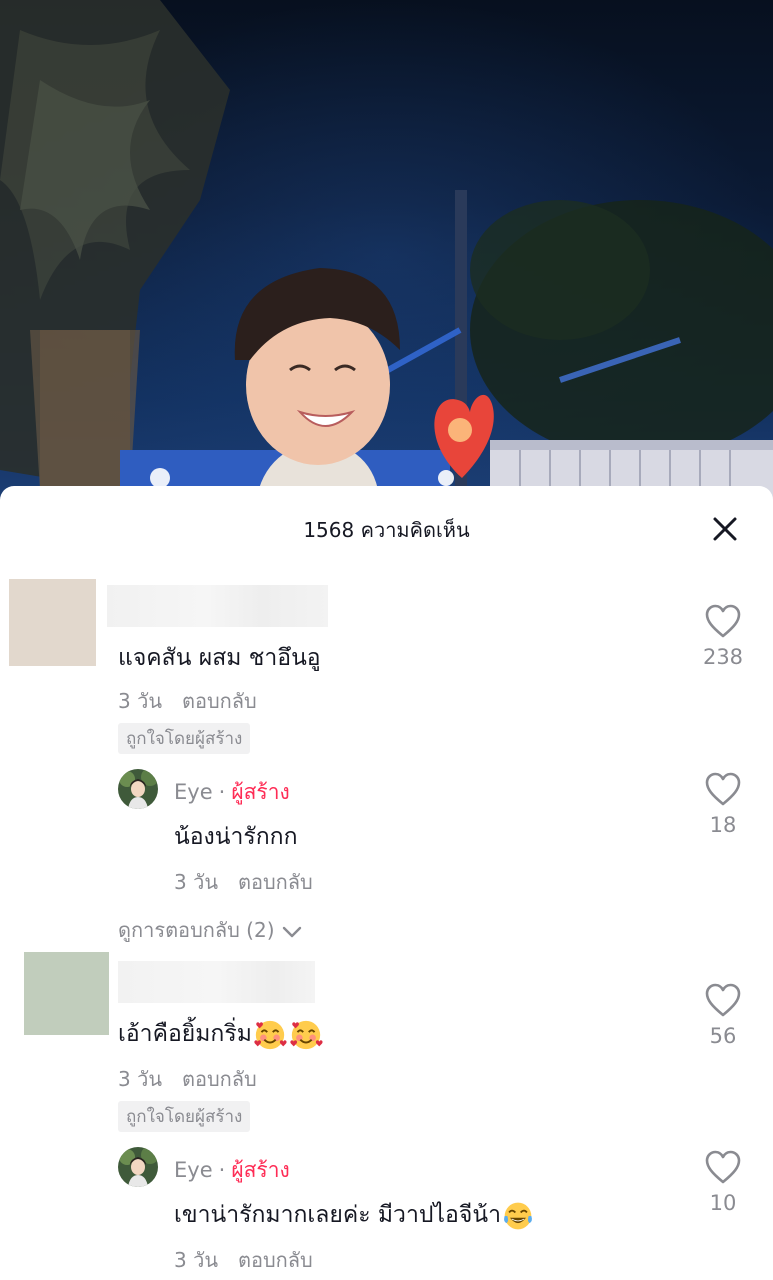 The width and height of the screenshot is (773, 1280). I want to click on comments-count-title: 1568 ความคิดเห็น, so click(386, 530).